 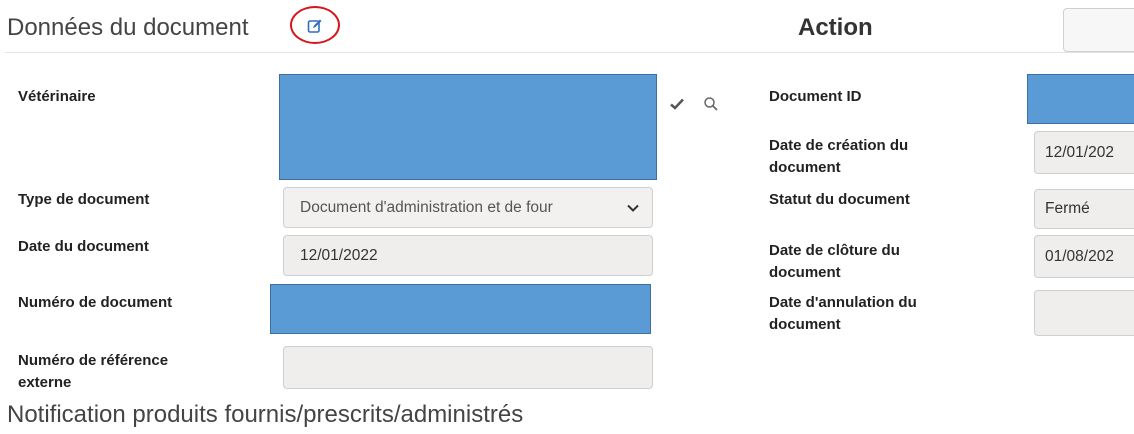 I want to click on statut-field: Fermé, so click(x=1084, y=209).